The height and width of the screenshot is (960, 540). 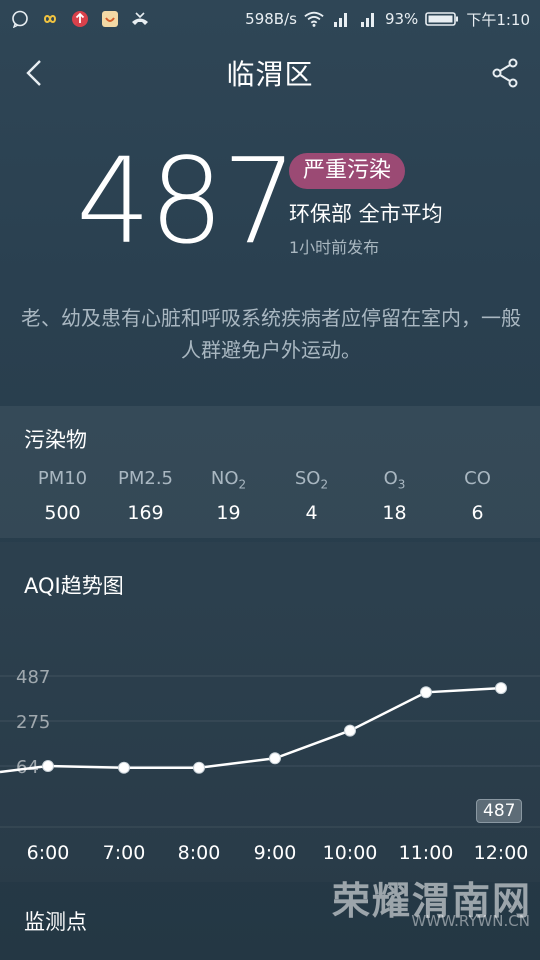 I want to click on x-tick-label: 11:00, so click(x=426, y=853).